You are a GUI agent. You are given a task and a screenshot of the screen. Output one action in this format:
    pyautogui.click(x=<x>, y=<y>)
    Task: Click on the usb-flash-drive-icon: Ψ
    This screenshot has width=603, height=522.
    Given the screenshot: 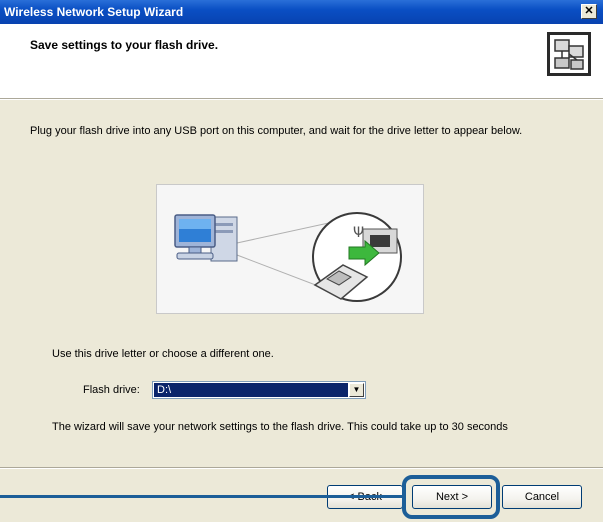 What is the action you would take?
    pyautogui.click(x=357, y=257)
    